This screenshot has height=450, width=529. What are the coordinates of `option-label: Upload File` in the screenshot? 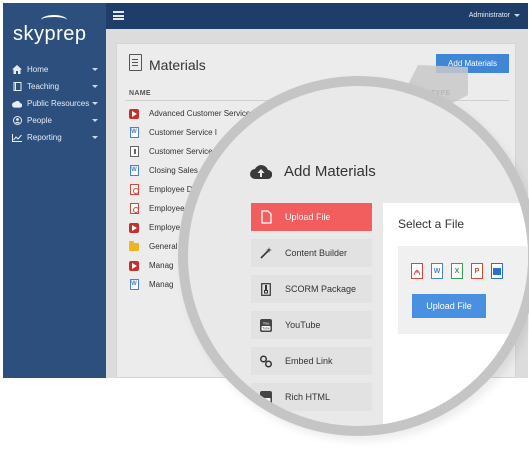 It's located at (308, 217).